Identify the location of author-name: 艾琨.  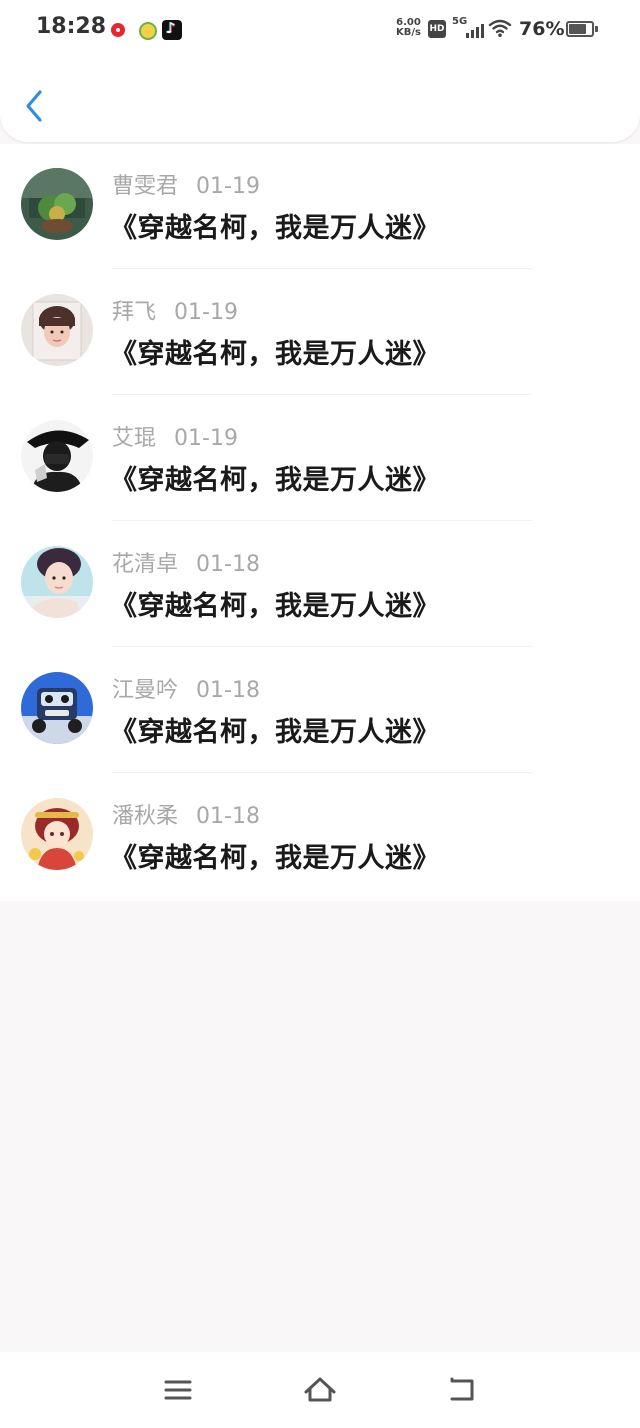
(134, 438).